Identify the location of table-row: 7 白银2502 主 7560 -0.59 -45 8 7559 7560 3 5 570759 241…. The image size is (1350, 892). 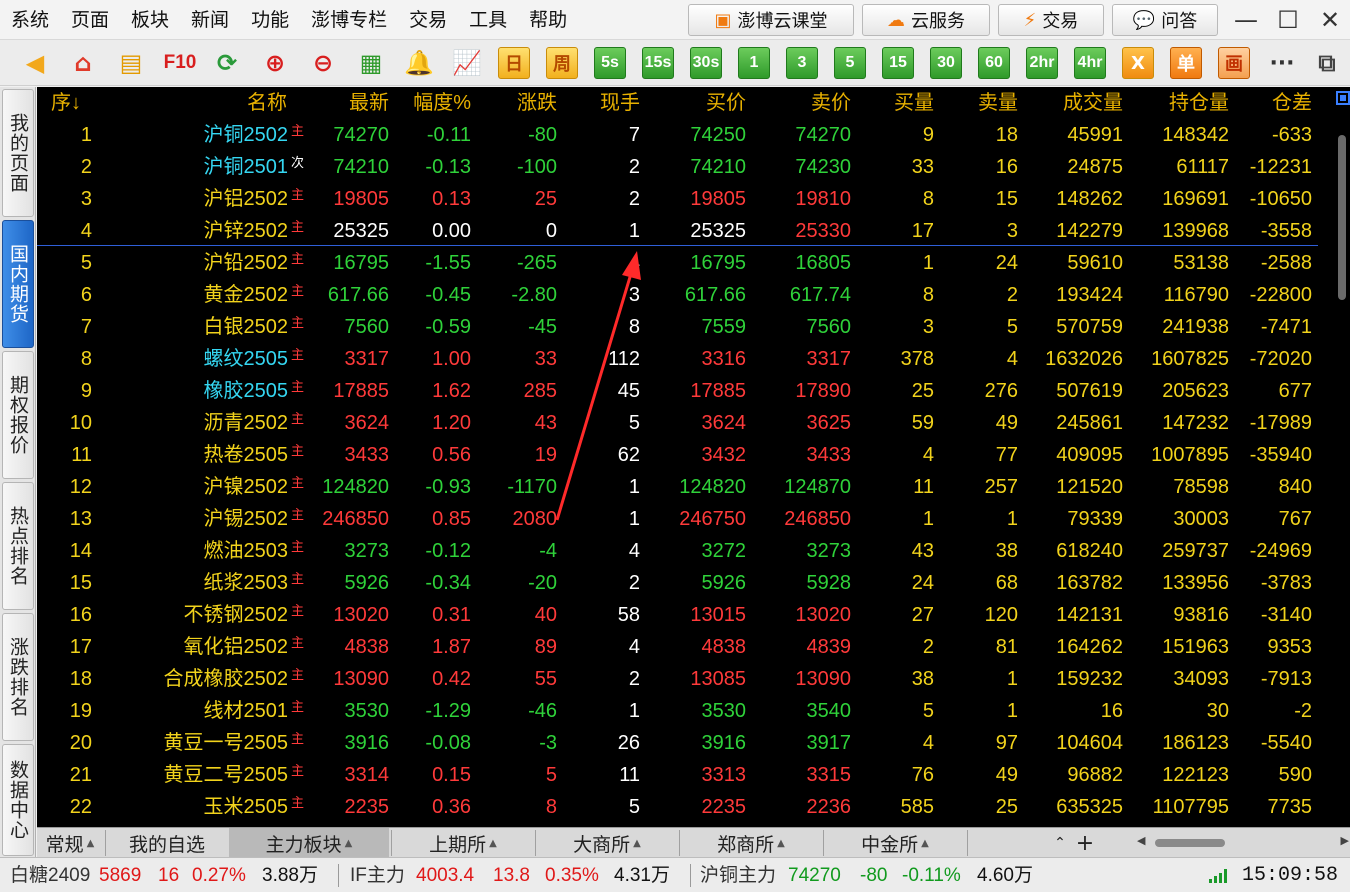
(685, 327).